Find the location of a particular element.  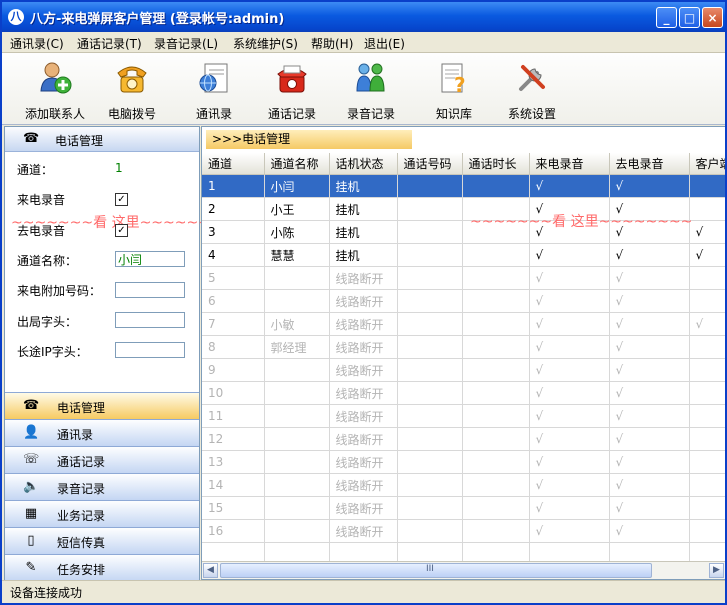

table-row: 11 线路断开 √ √ is located at coordinates (463, 416).